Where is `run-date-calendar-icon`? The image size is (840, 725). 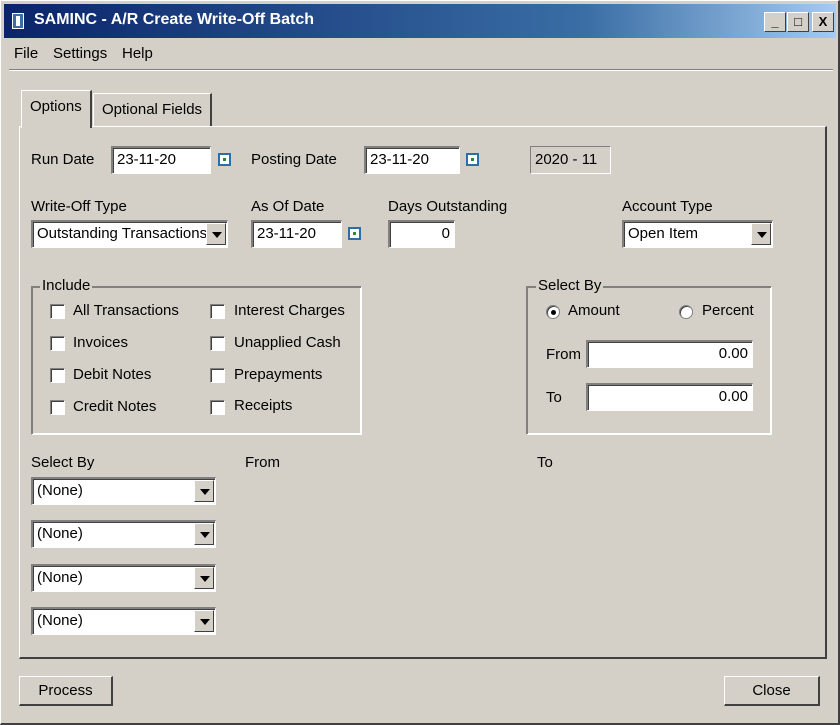 run-date-calendar-icon is located at coordinates (224, 159).